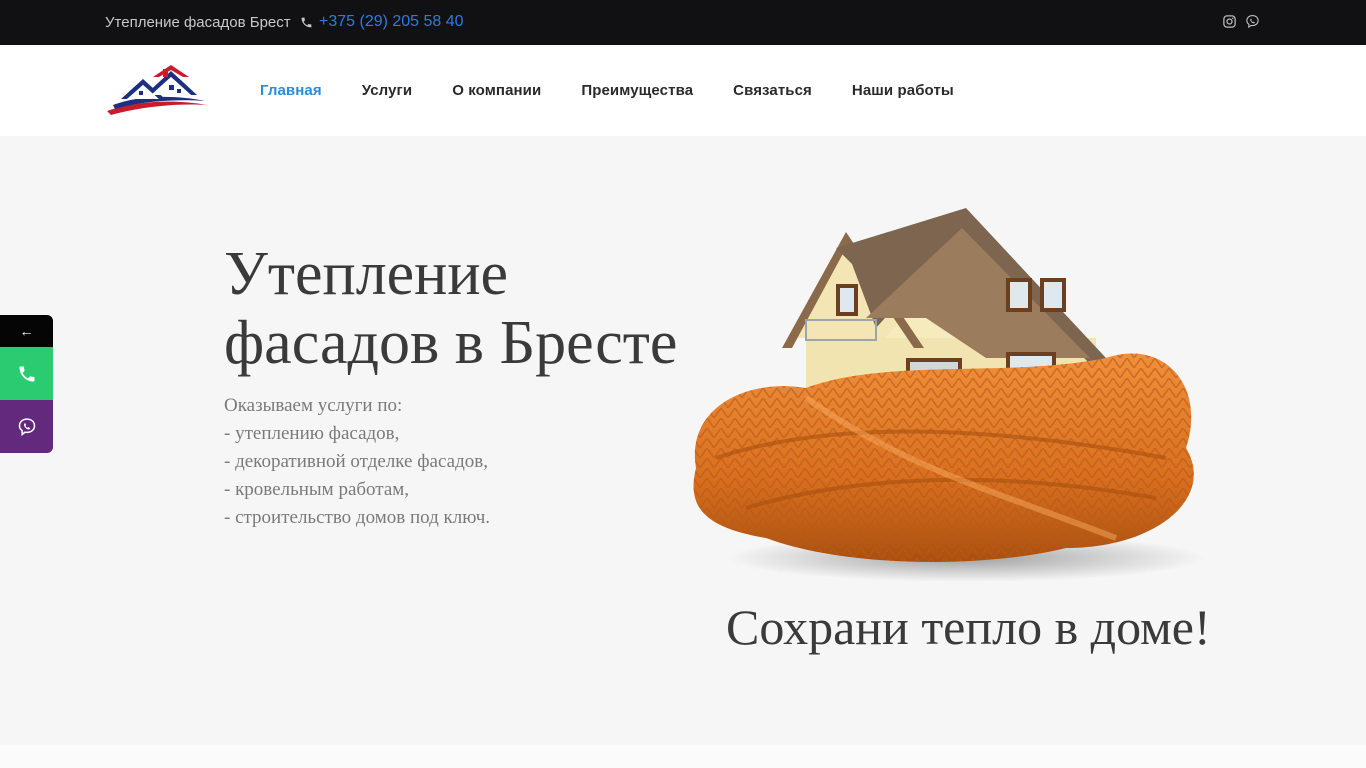 The width and height of the screenshot is (1366, 768). Describe the element at coordinates (291, 90) in the screenshot. I see `nav-item-home: Главная` at that location.